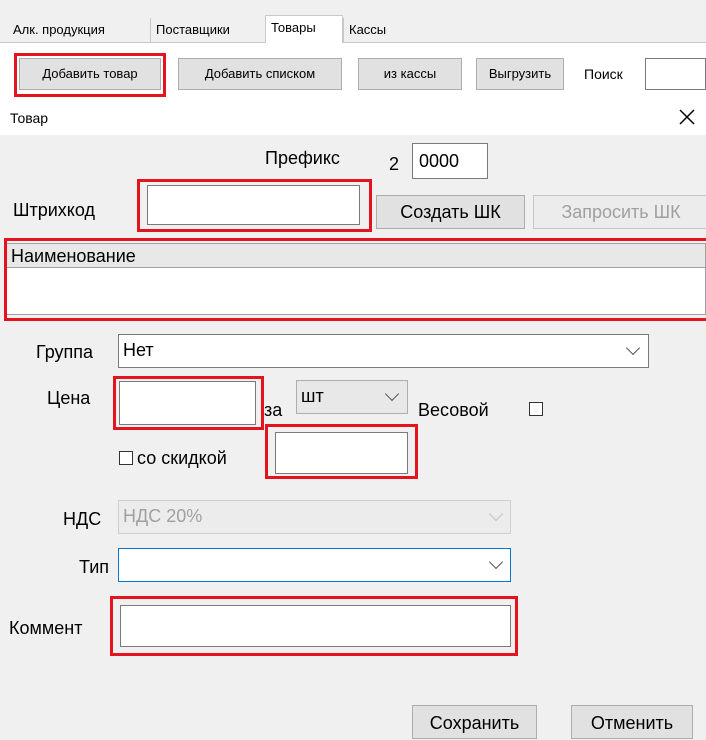 The image size is (706, 740). What do you see at coordinates (367, 30) in the screenshot?
I see `tab-registers: Кассы` at bounding box center [367, 30].